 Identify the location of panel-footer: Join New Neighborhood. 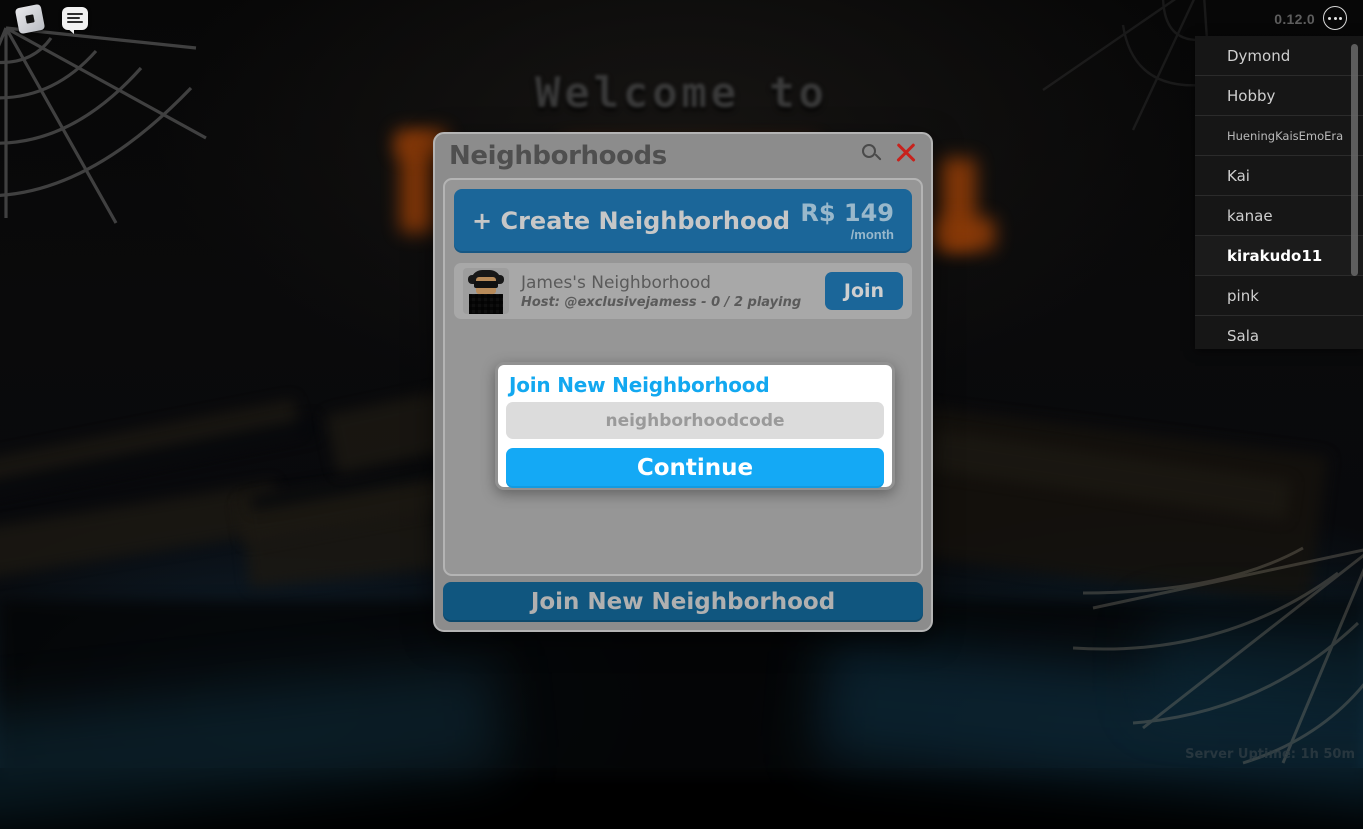
(683, 603).